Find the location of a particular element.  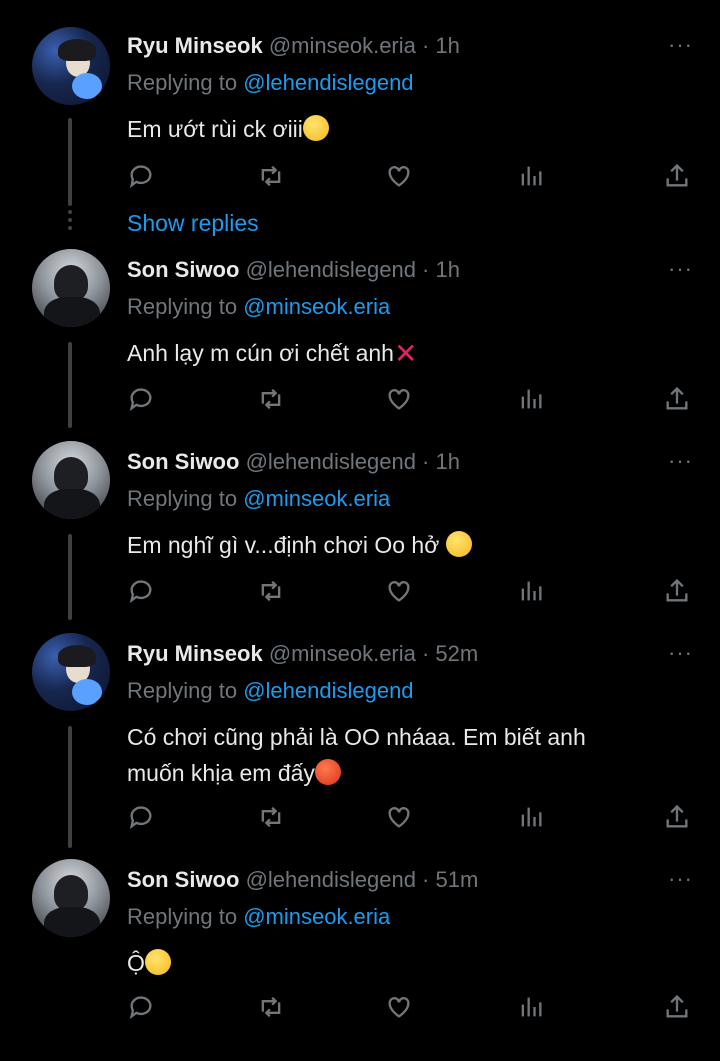

tweet-text: Ộ is located at coordinates (407, 963).